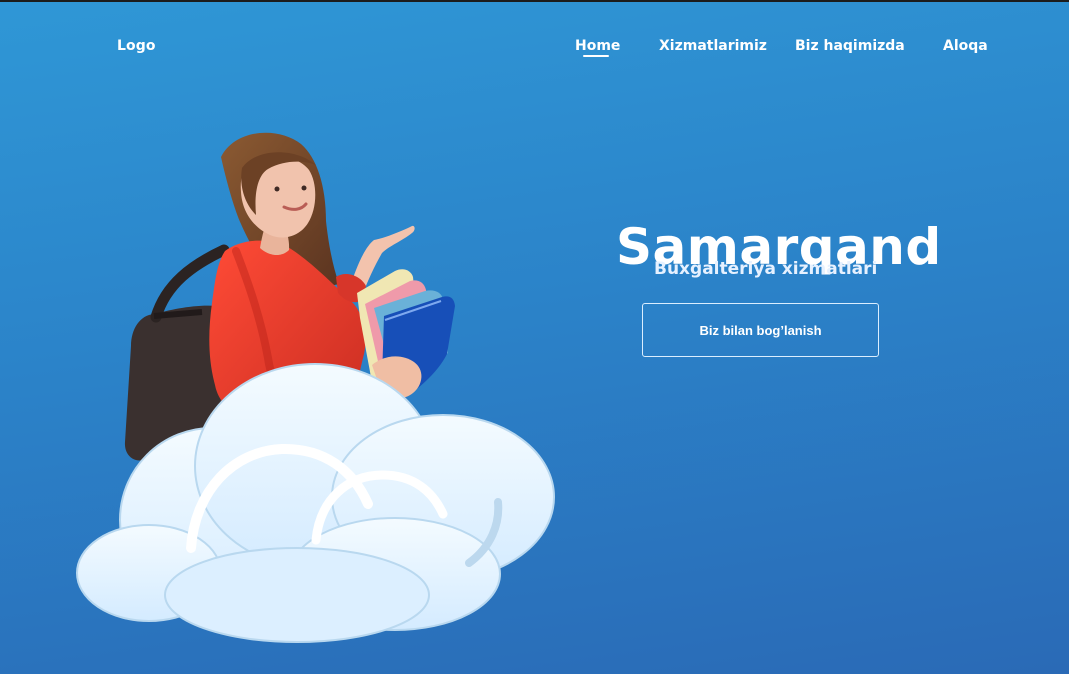  I want to click on contact-us-button: Biz bilan bog’lanish, so click(760, 330).